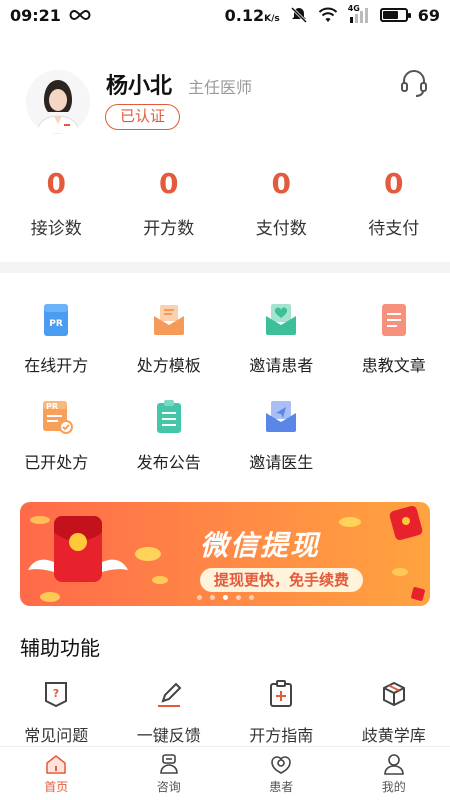  I want to click on stat-label: 支付数, so click(281, 229).